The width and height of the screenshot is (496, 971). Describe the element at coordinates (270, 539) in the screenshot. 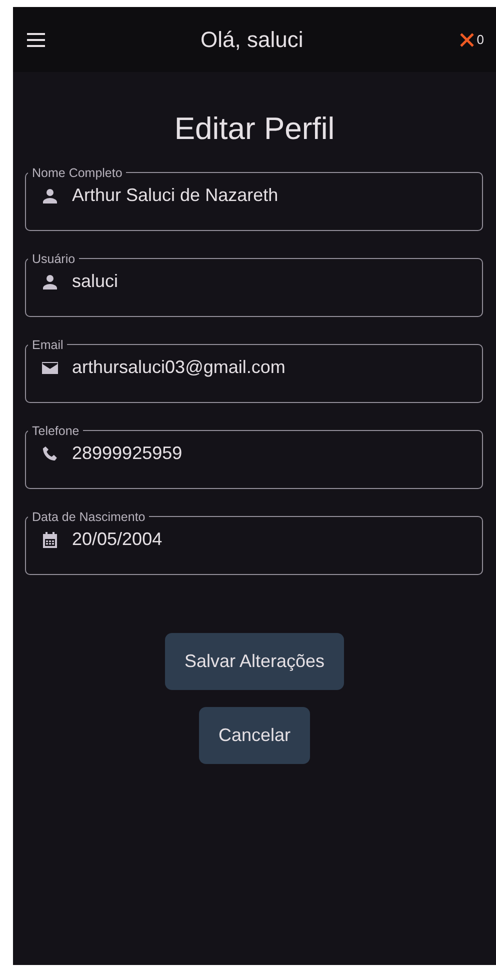

I see `text-input: 20/05/2004` at that location.